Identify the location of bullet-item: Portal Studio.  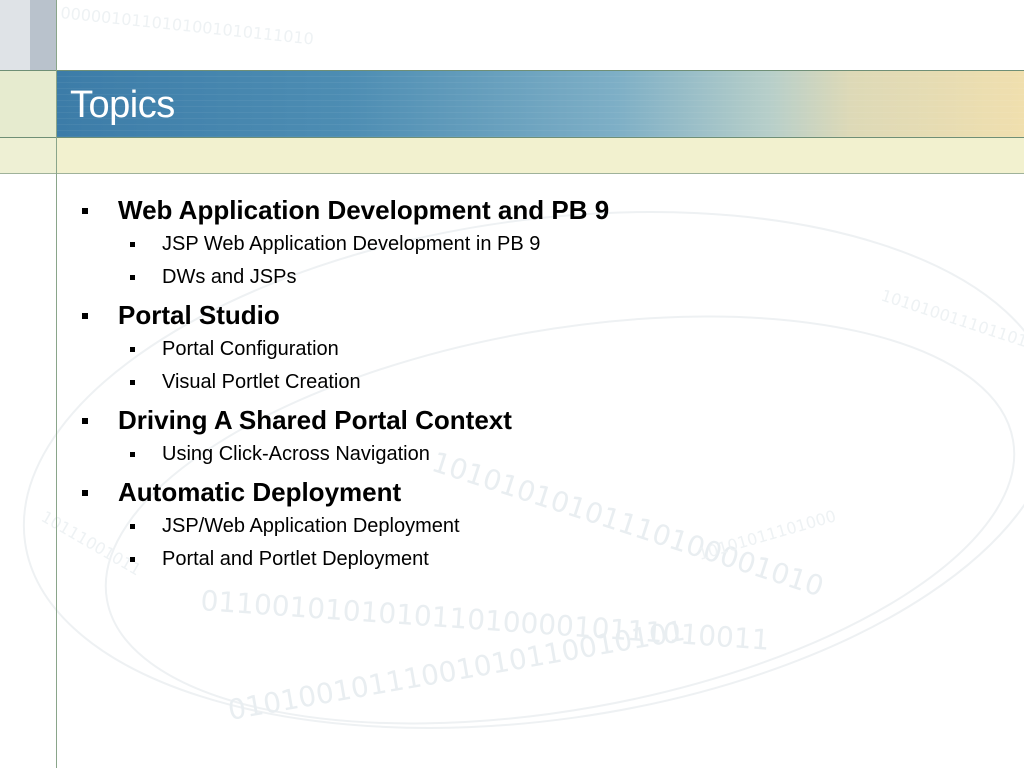
(528, 315).